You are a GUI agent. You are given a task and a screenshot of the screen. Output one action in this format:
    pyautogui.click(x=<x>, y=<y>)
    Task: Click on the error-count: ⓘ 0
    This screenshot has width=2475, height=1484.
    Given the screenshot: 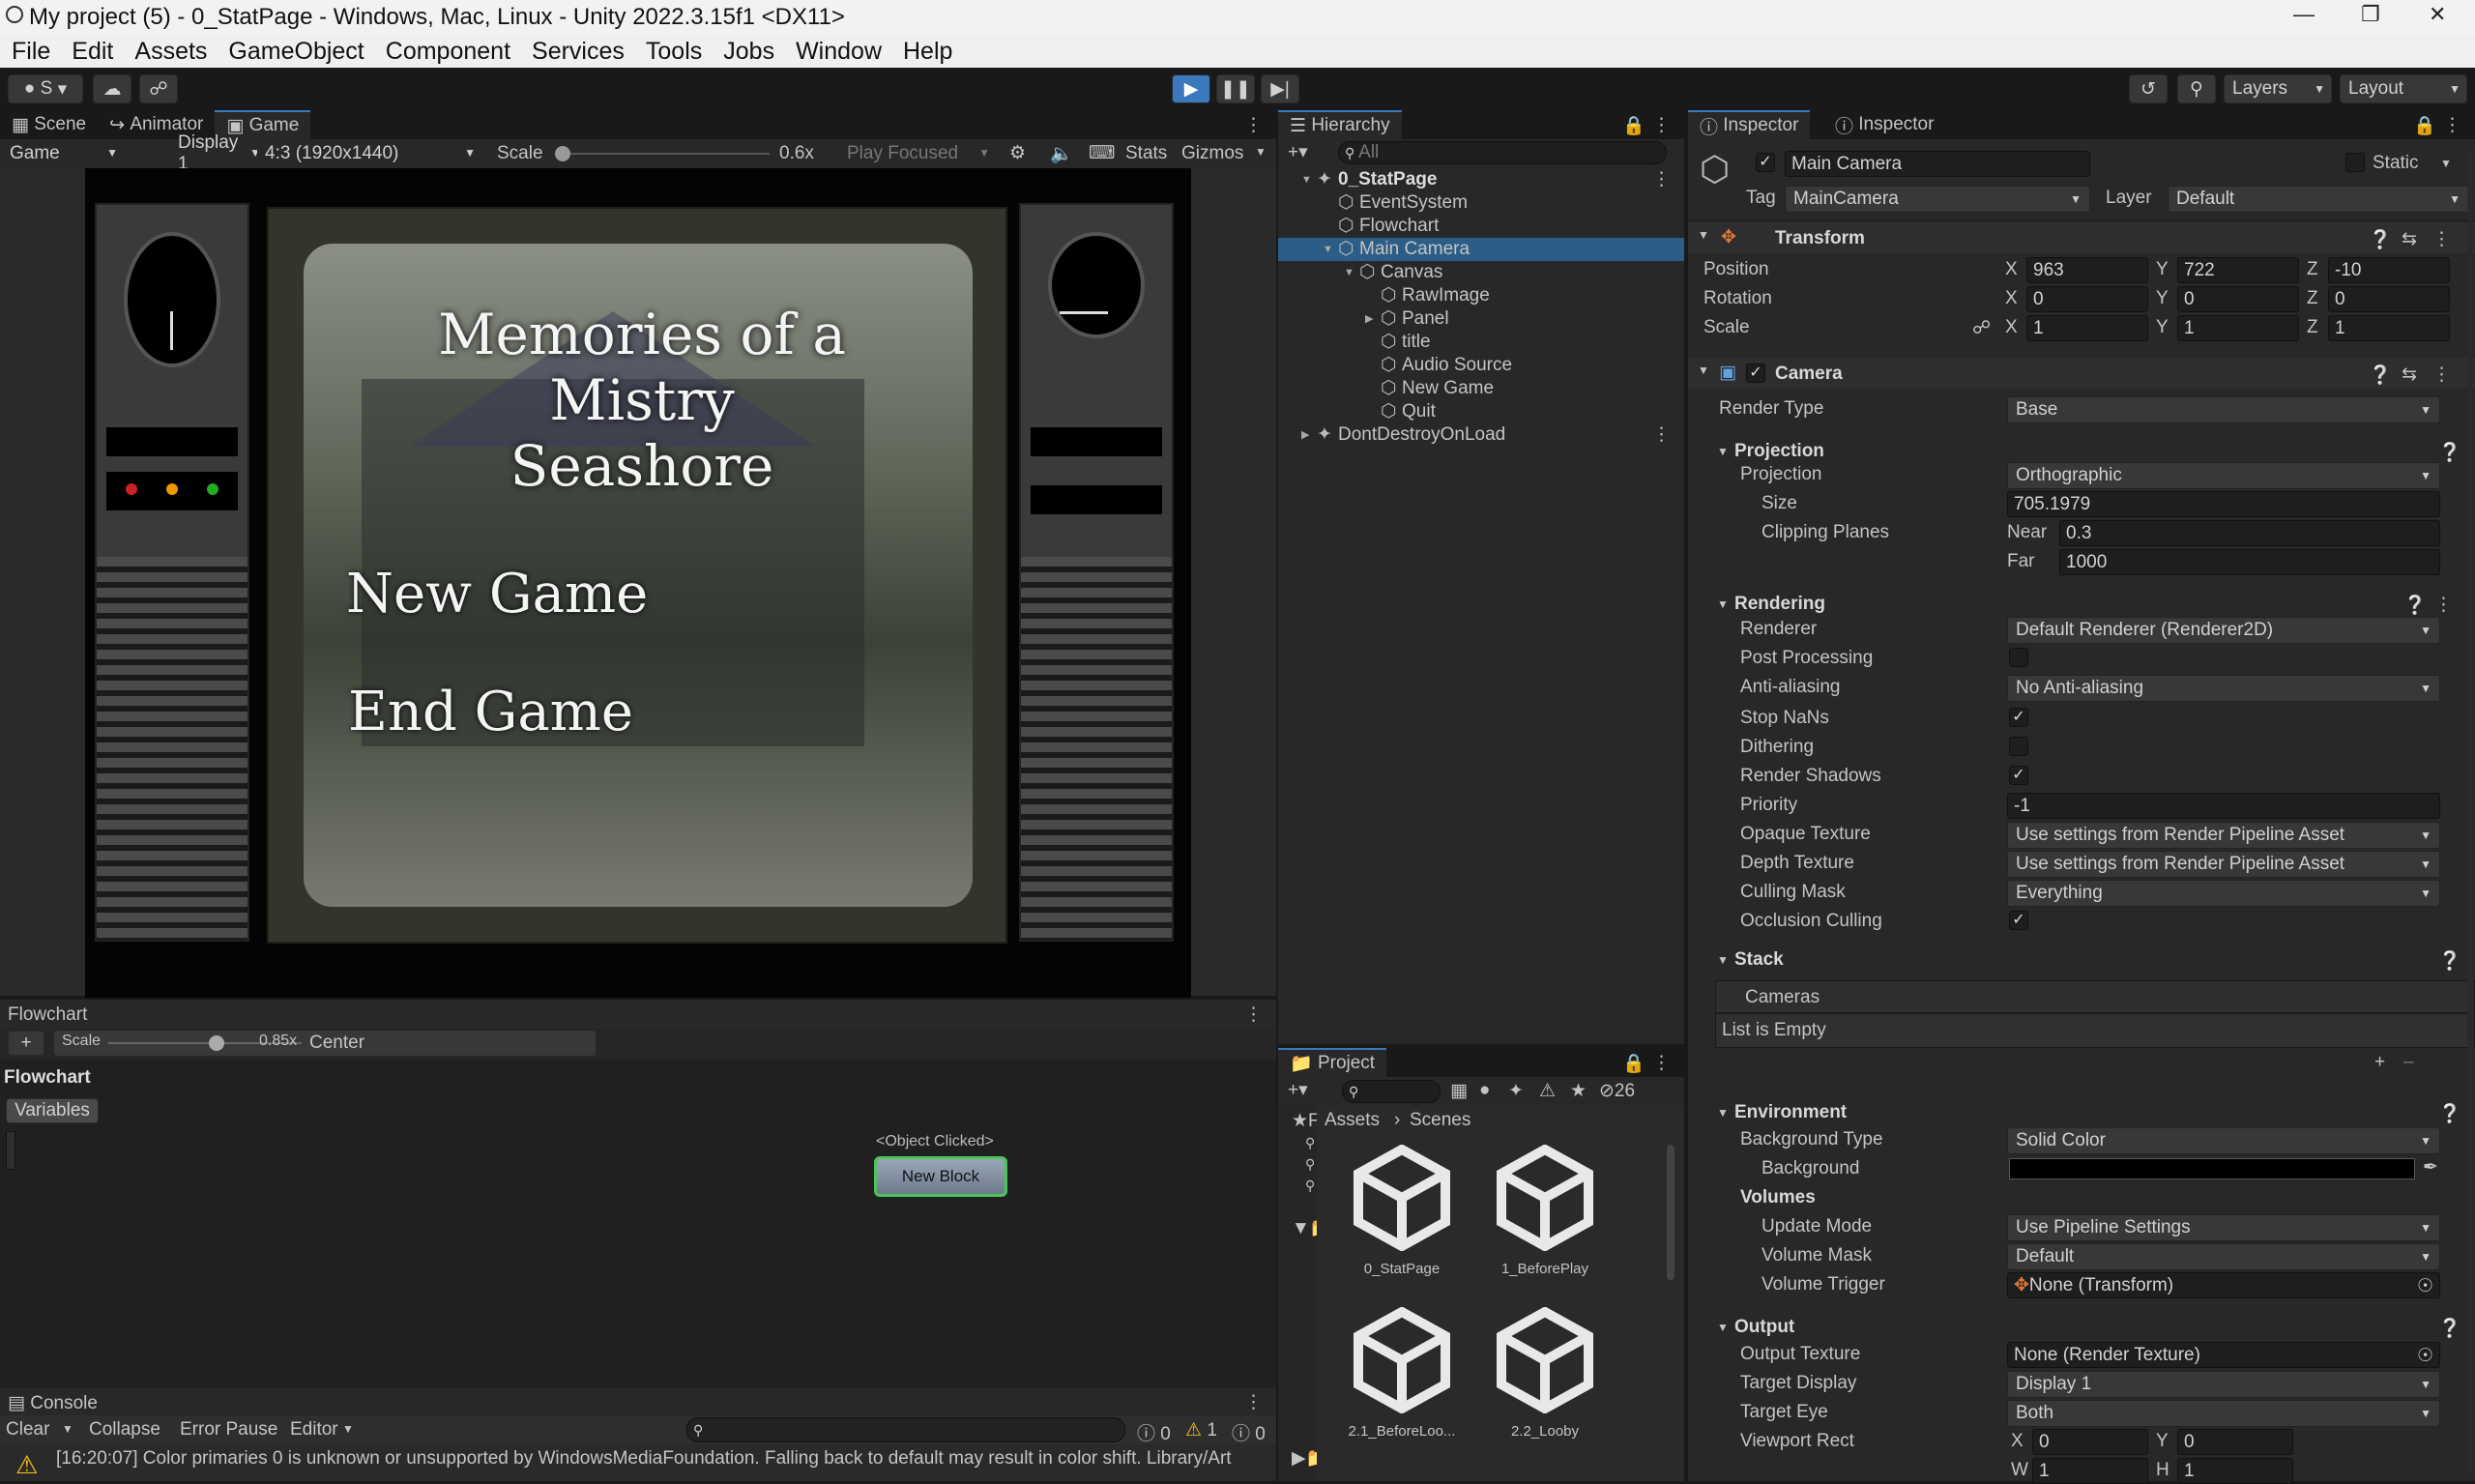 What is the action you would take?
    pyautogui.click(x=1249, y=1432)
    